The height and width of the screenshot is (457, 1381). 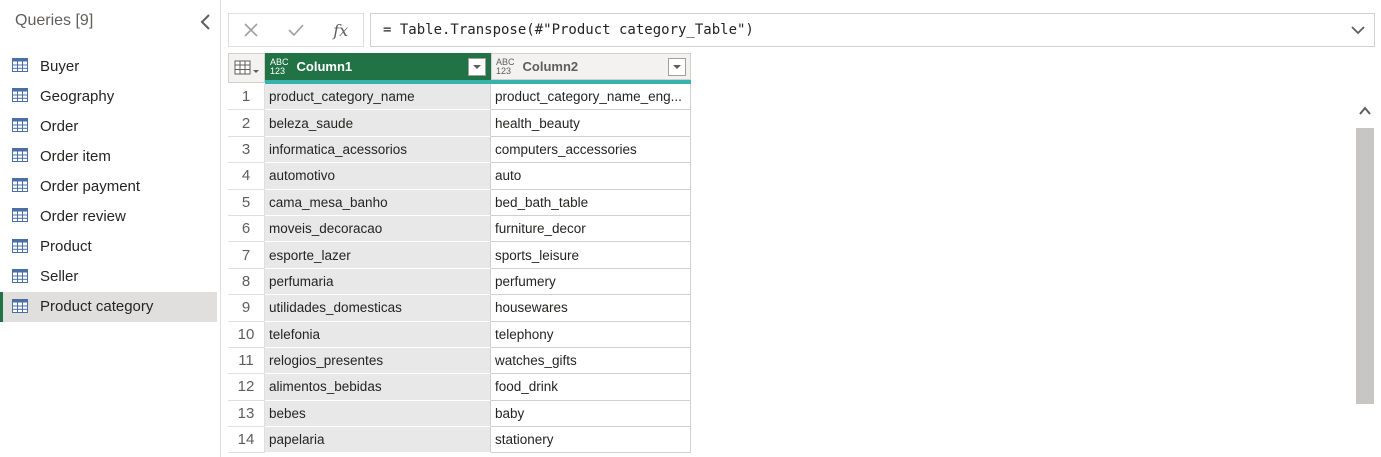 What do you see at coordinates (591, 255) in the screenshot?
I see `table-cell: sports_leisure` at bounding box center [591, 255].